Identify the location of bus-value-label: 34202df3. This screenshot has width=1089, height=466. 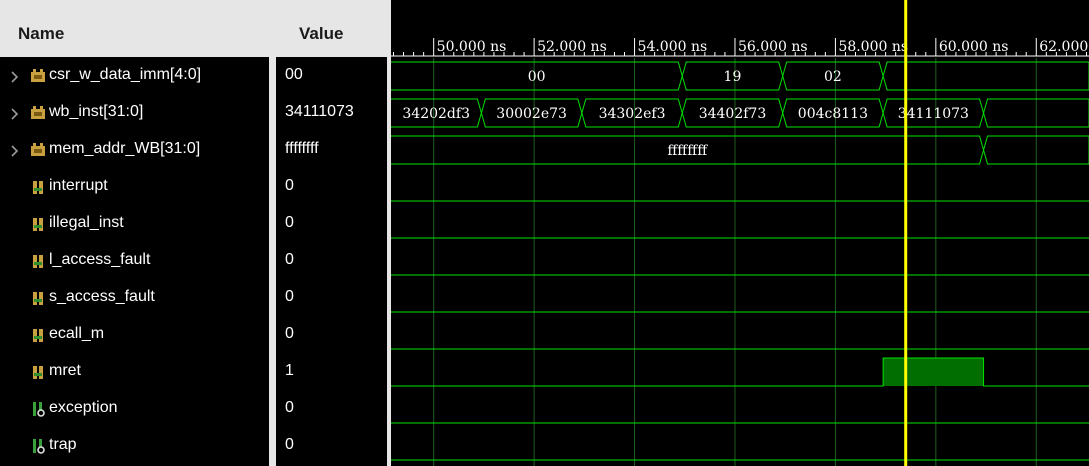
(436, 114).